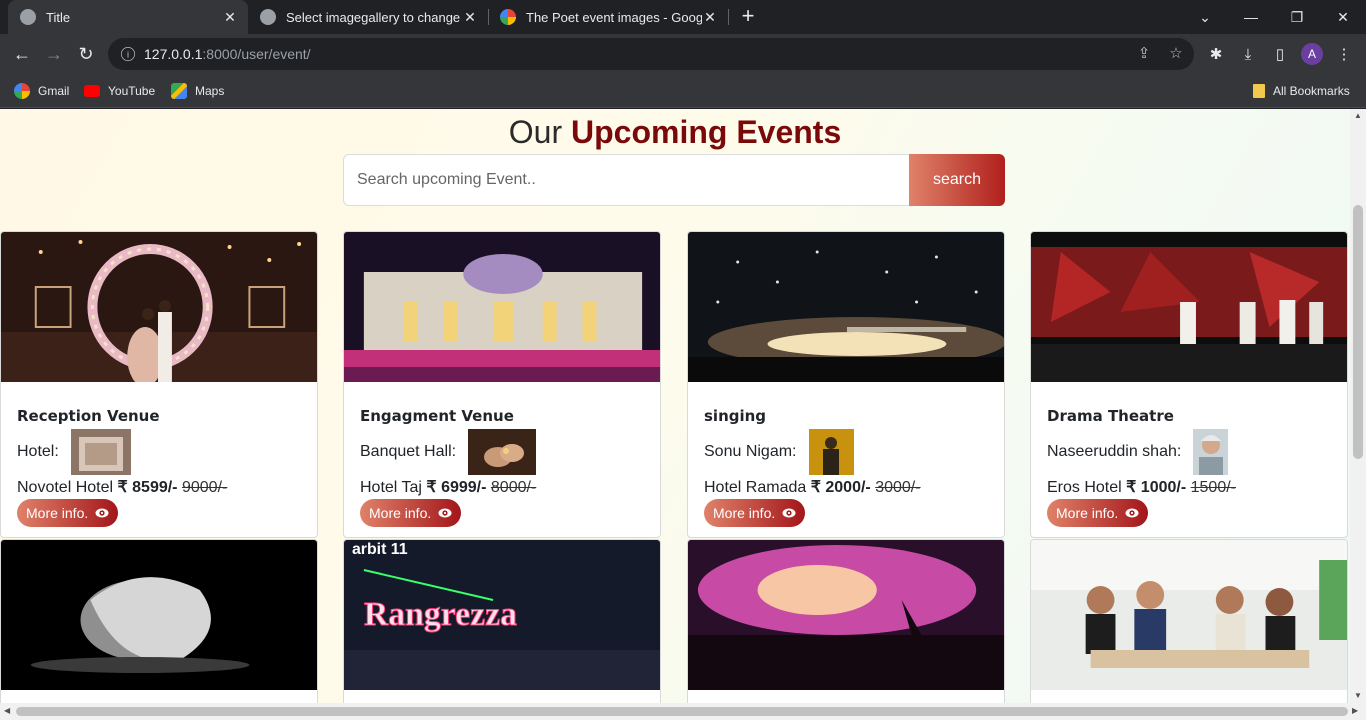 The image size is (1366, 720). I want to click on venue-name: Novotel Hotel, so click(65, 487).